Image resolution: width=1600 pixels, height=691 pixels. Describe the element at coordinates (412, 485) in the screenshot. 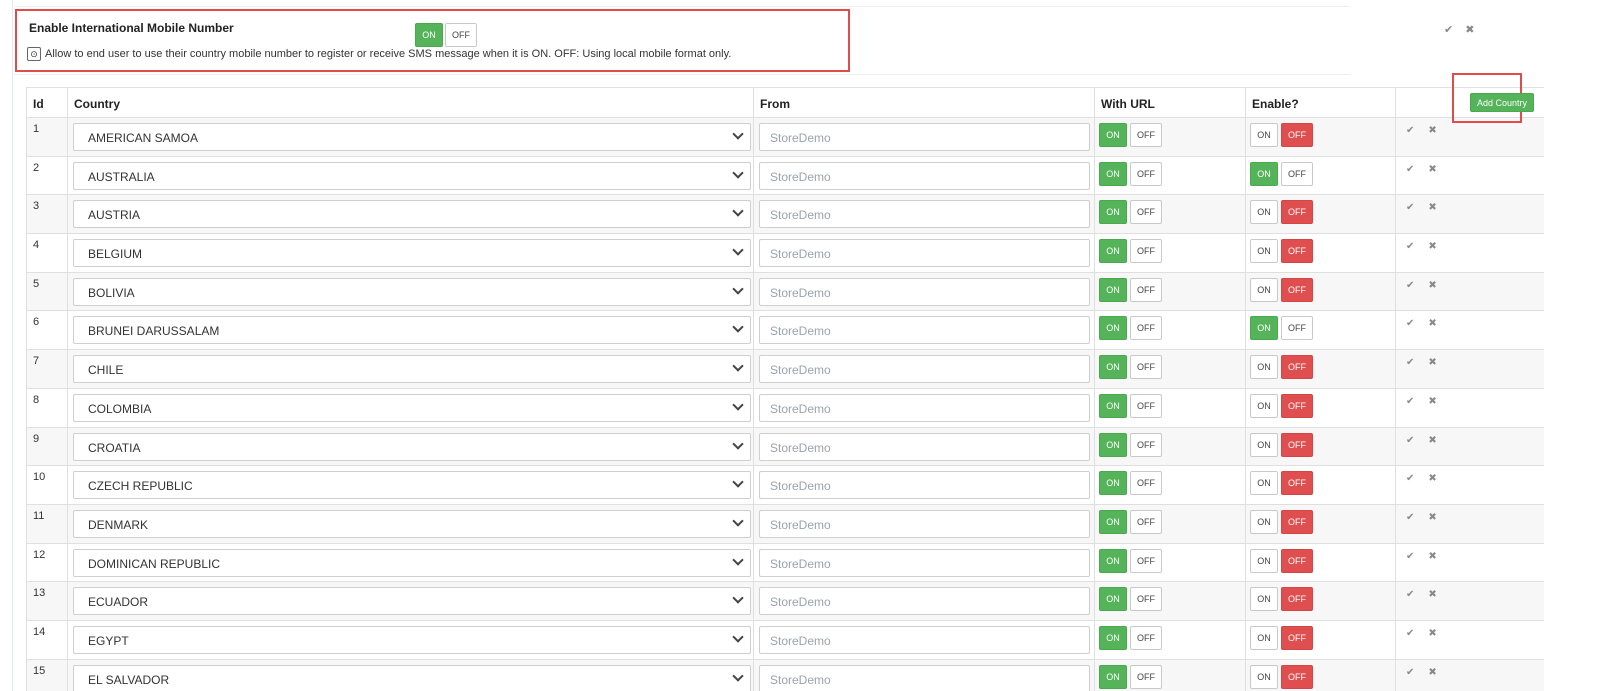

I see `country-select: CZECH REPUBLIC` at that location.